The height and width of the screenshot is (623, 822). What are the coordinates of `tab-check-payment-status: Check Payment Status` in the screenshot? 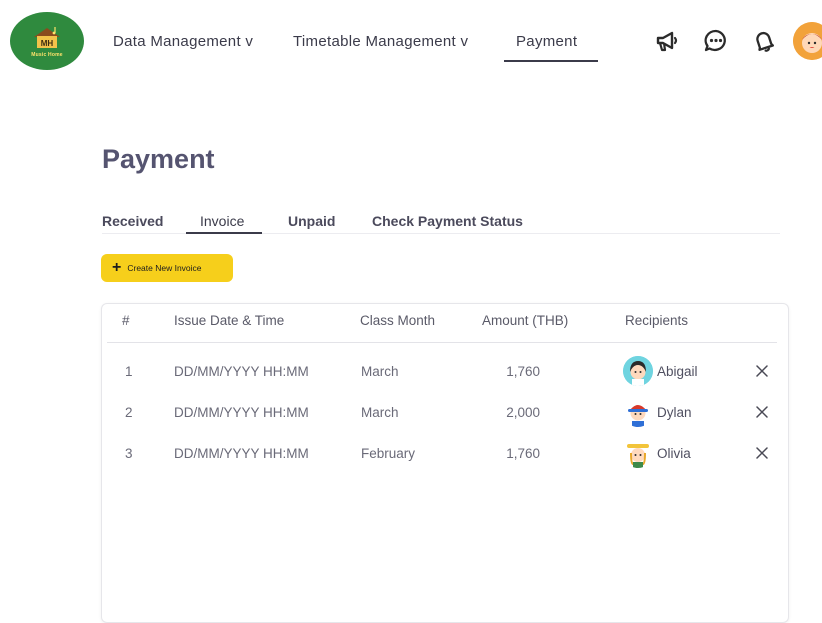 It's located at (447, 221).